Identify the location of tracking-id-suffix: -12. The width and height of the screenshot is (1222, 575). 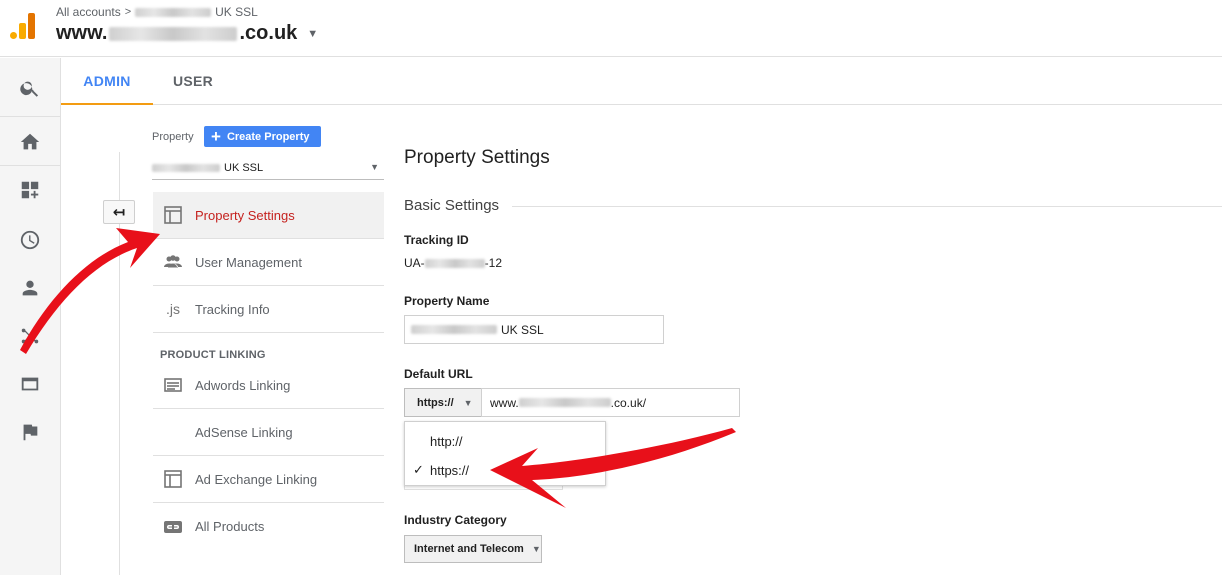
(493, 263).